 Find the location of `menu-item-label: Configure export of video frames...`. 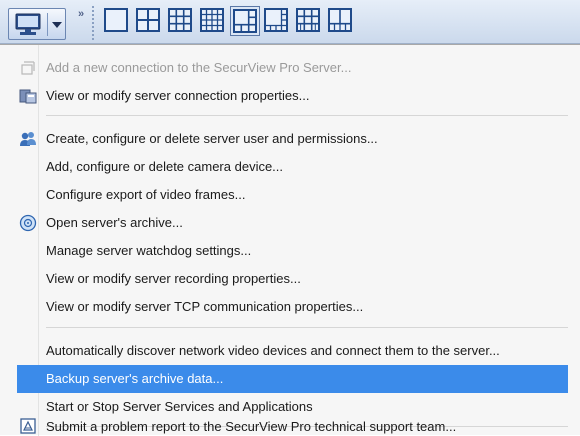

menu-item-label: Configure export of video frames... is located at coordinates (146, 194).